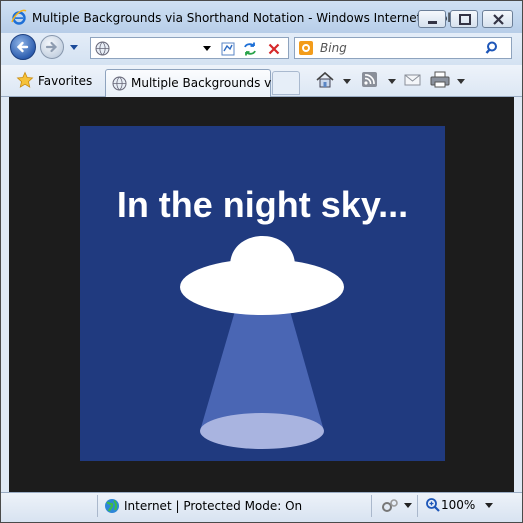 This screenshot has height=523, width=523. I want to click on recent-pages-dropdown, so click(74, 47).